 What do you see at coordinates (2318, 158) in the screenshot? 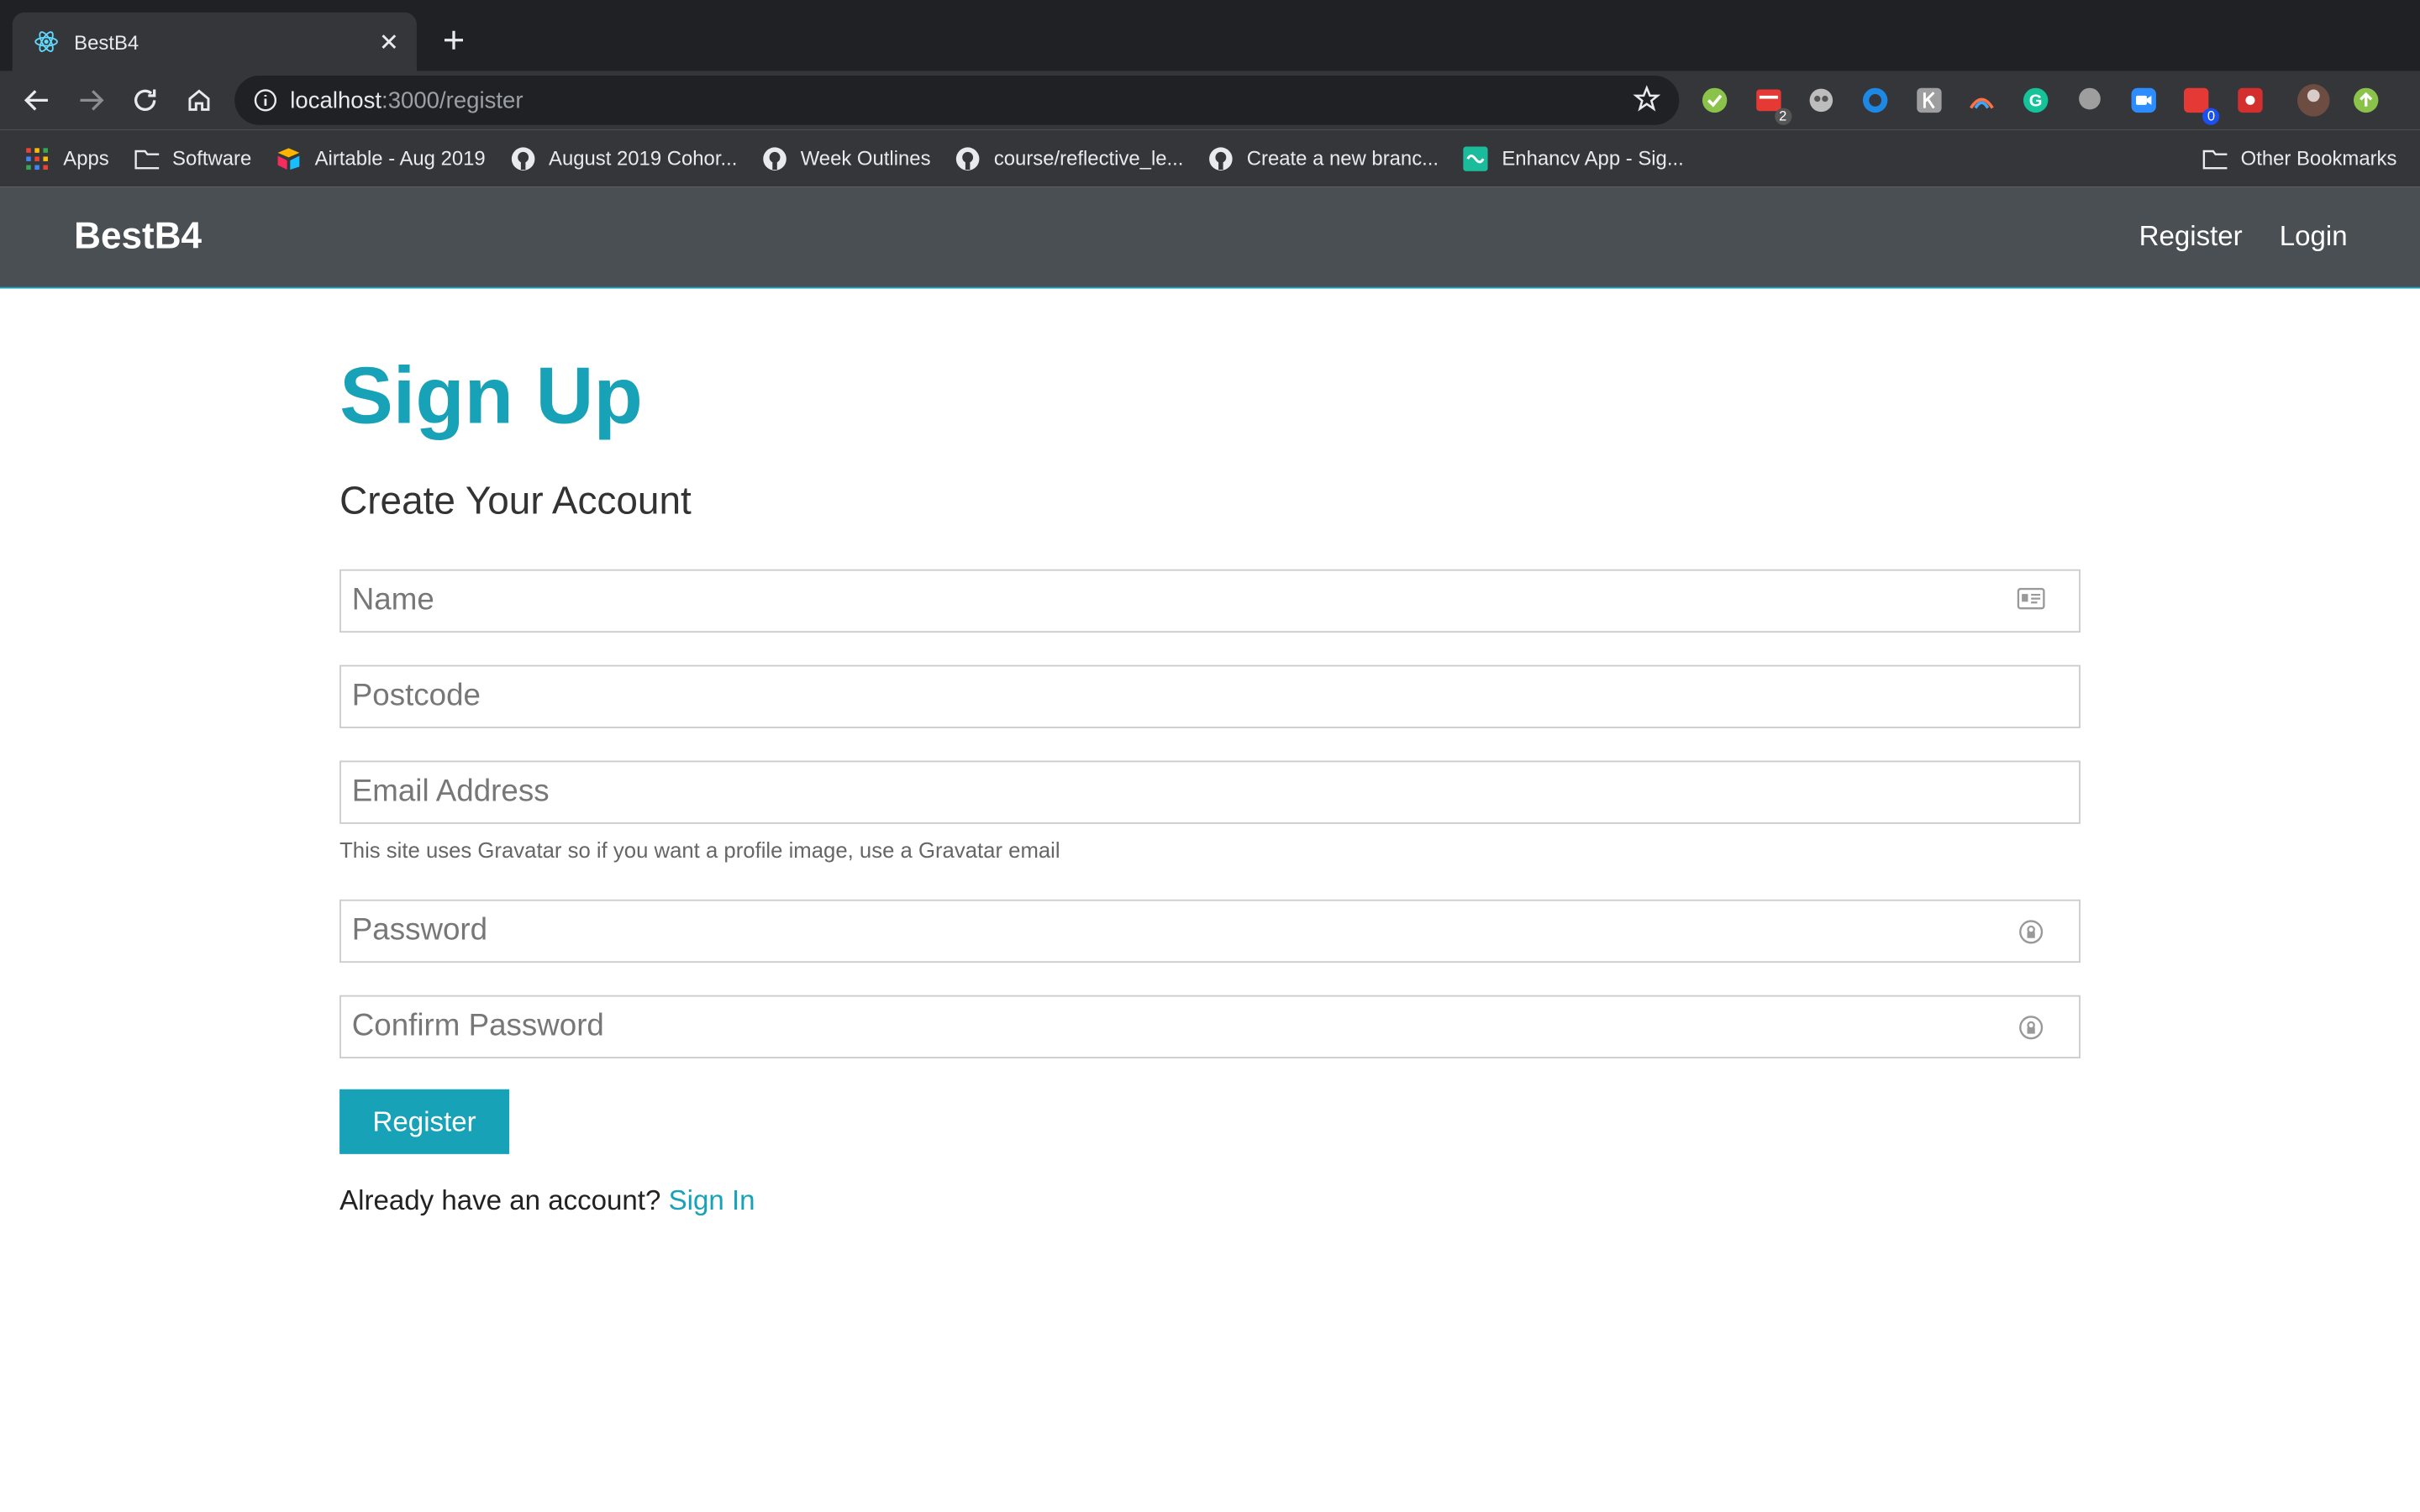
I see `bookmark-label: Other Bookmarks` at bounding box center [2318, 158].